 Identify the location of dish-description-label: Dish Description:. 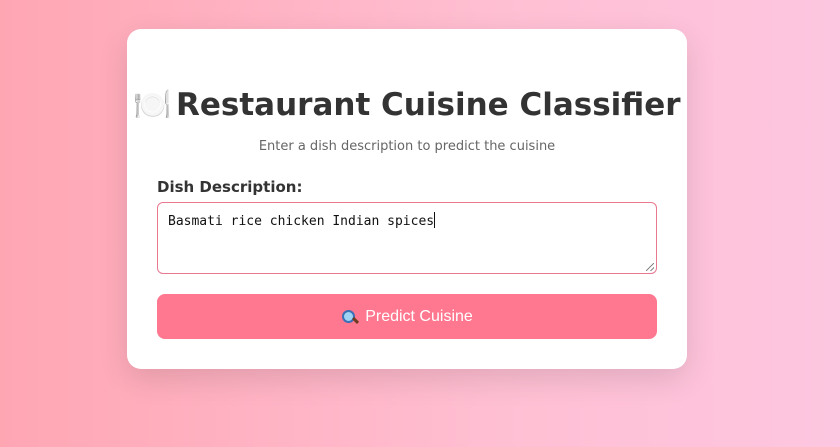
(230, 187).